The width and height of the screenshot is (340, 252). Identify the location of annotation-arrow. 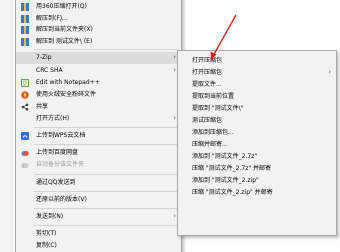
(223, 37).